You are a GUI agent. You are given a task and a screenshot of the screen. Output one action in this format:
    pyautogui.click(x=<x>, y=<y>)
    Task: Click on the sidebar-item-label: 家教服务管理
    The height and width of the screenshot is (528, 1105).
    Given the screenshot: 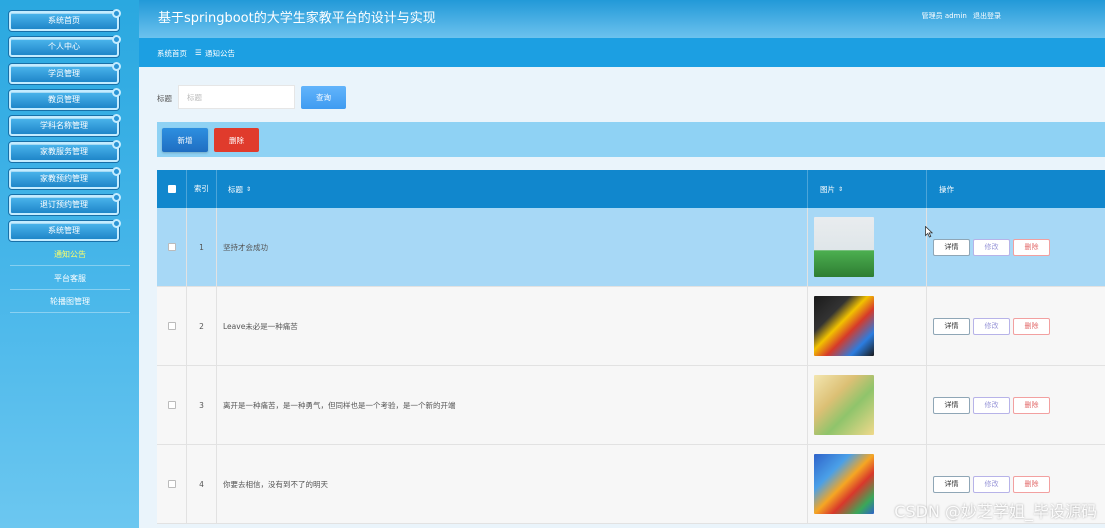 What is the action you would take?
    pyautogui.click(x=64, y=151)
    